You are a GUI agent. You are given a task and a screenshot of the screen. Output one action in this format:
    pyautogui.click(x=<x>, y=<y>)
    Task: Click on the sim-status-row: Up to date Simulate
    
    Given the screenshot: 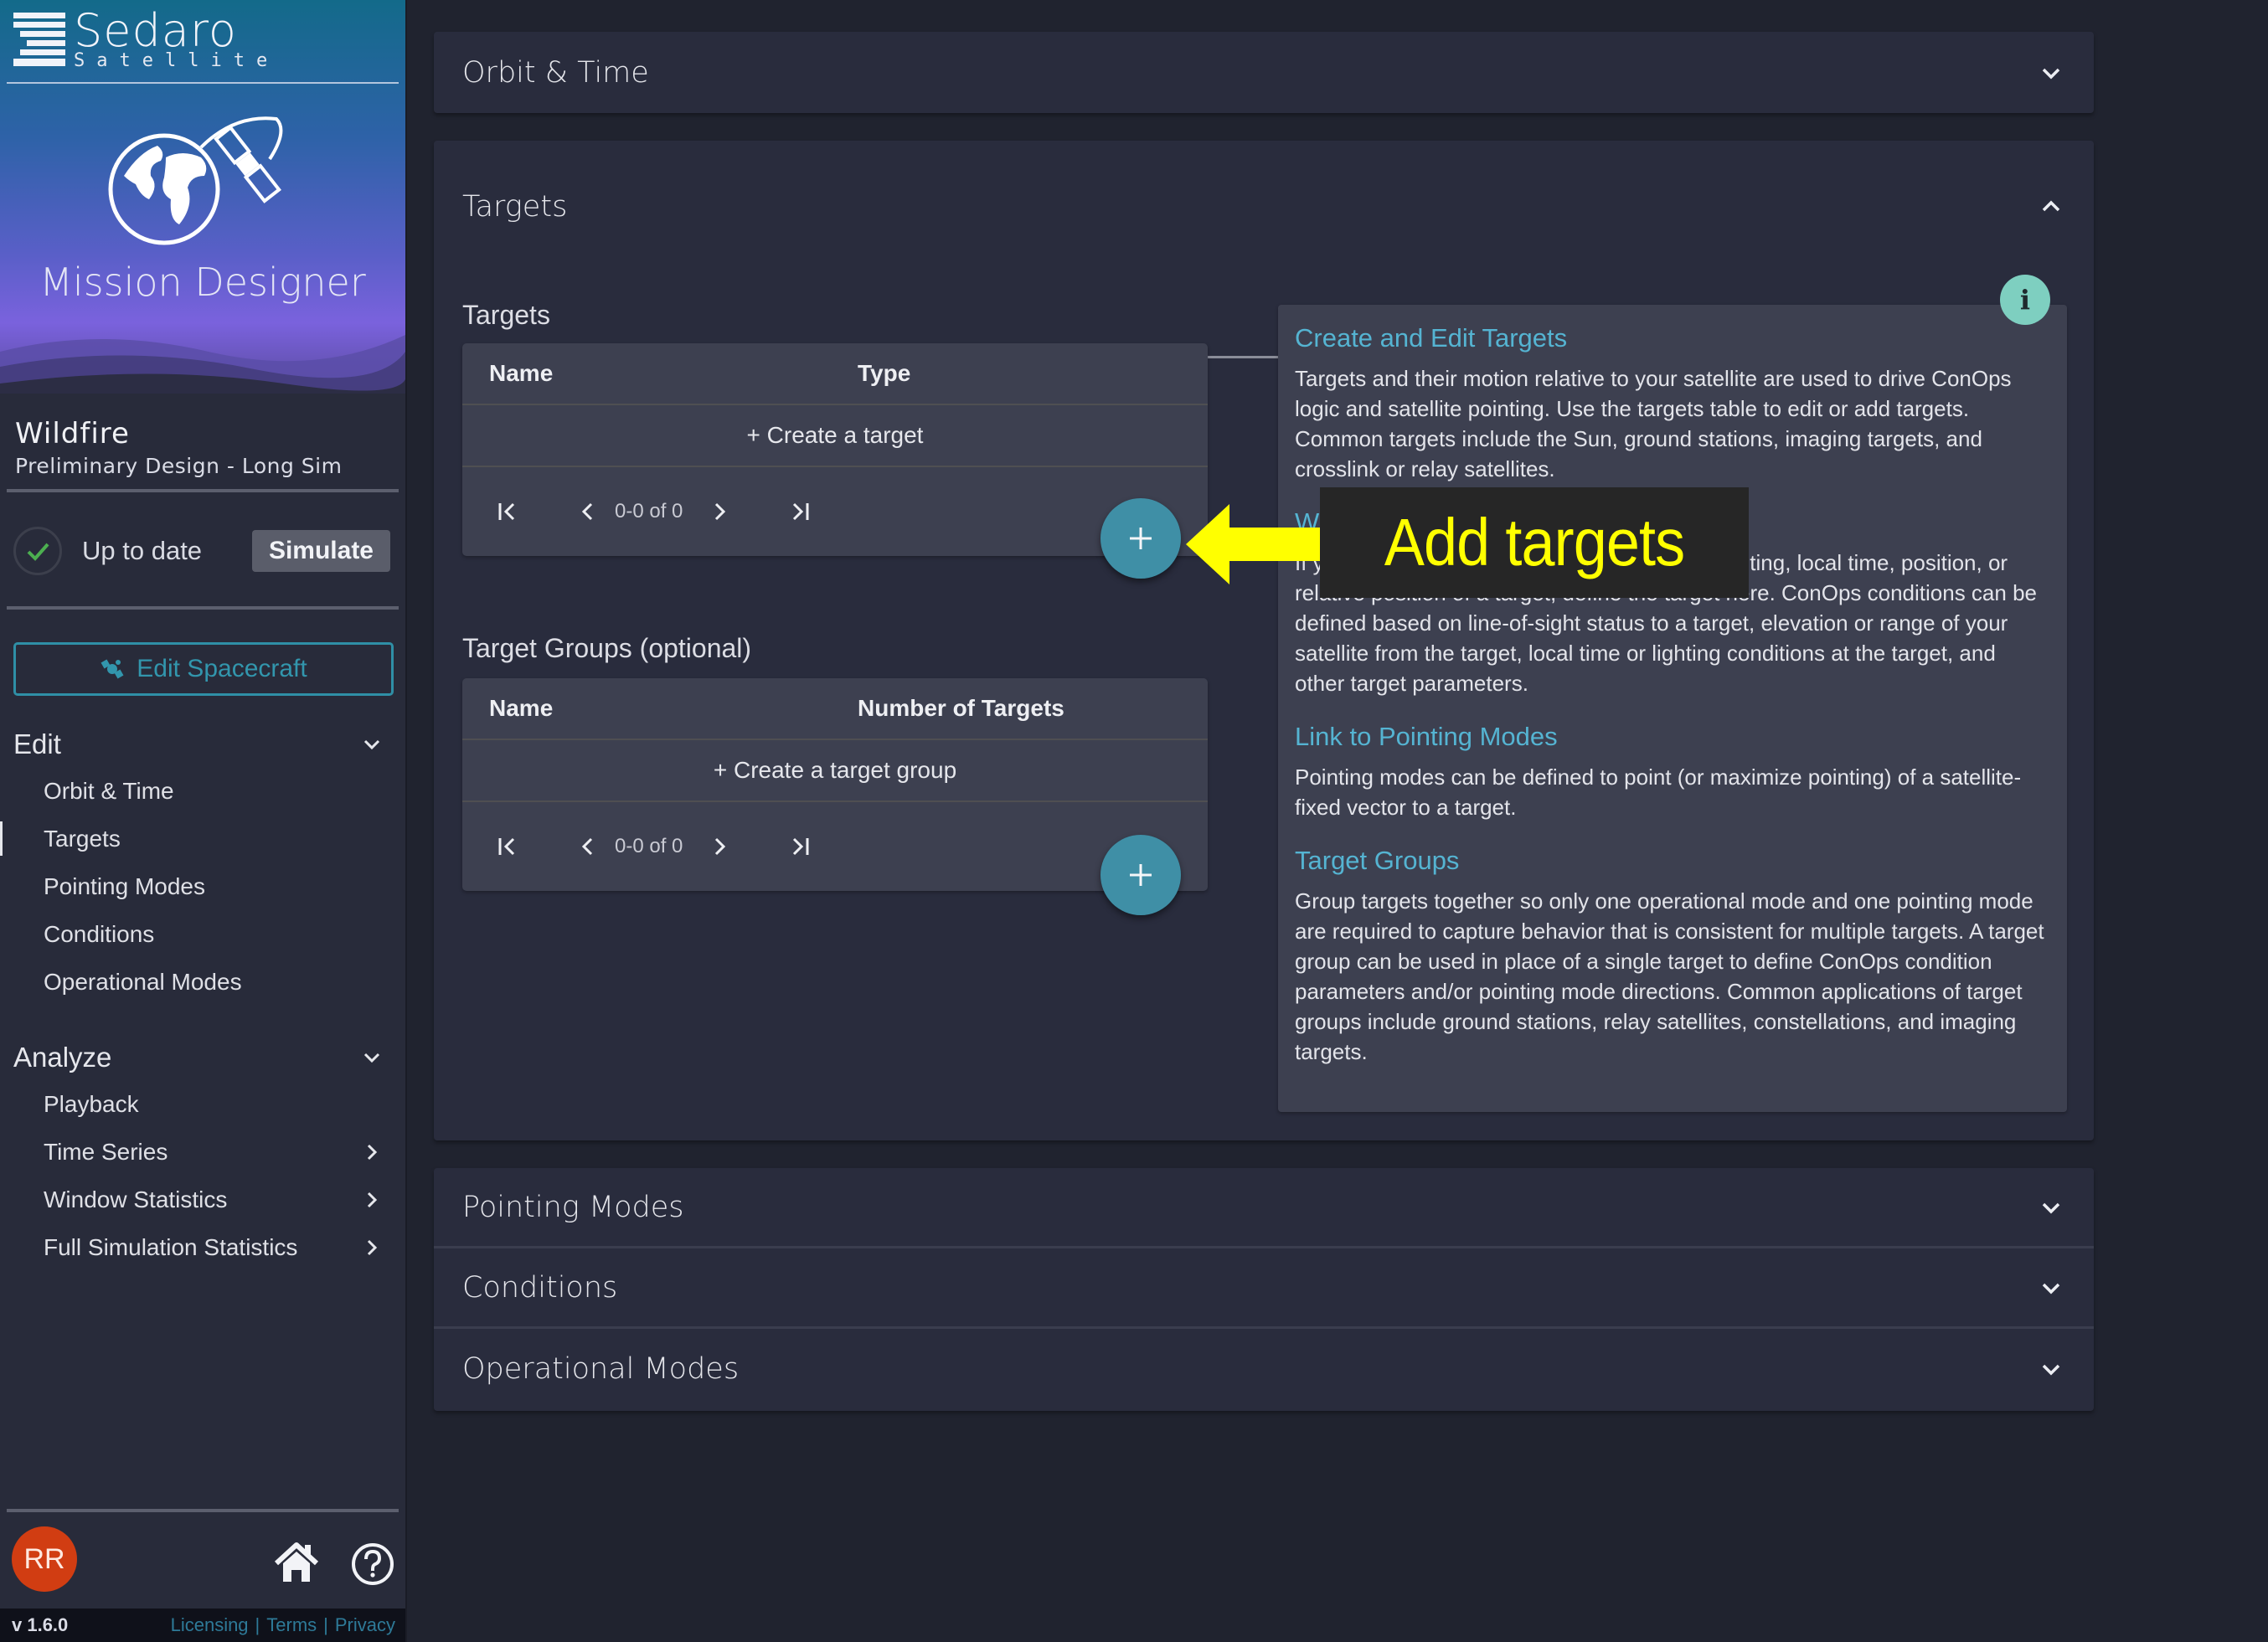 What is the action you would take?
    pyautogui.click(x=201, y=551)
    